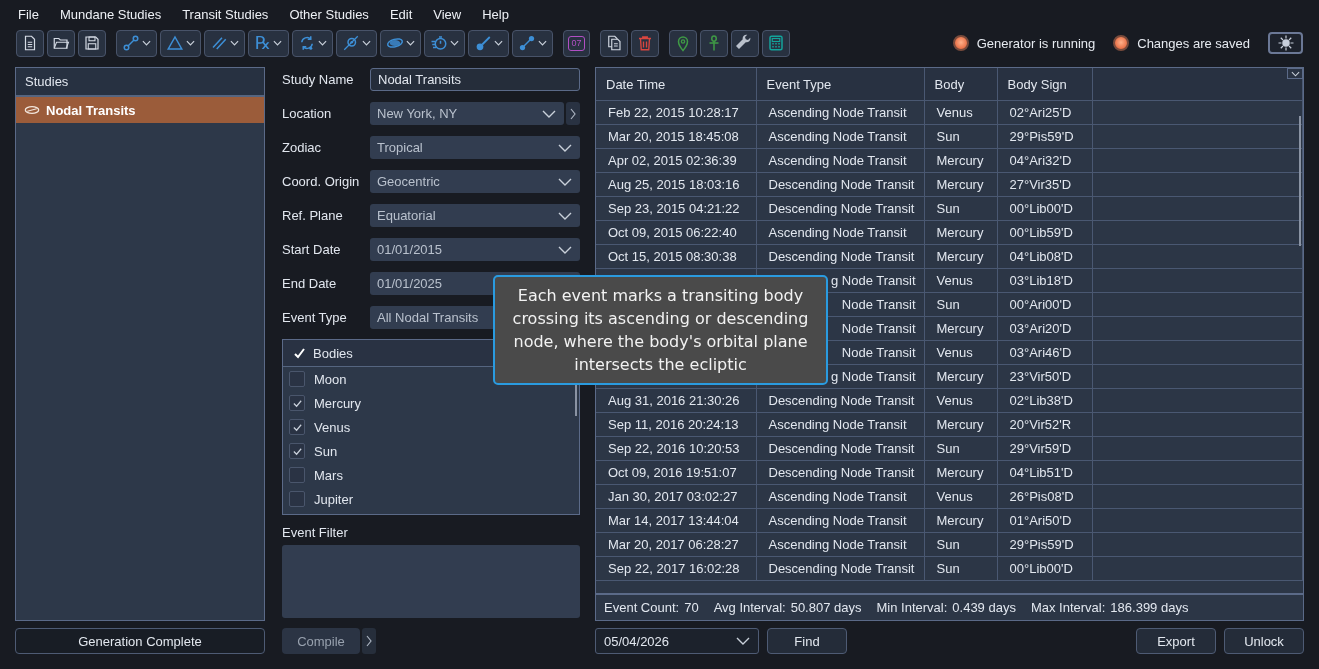 The height and width of the screenshot is (669, 1319). Describe the element at coordinates (807, 641) in the screenshot. I see `find-button: Find` at that location.